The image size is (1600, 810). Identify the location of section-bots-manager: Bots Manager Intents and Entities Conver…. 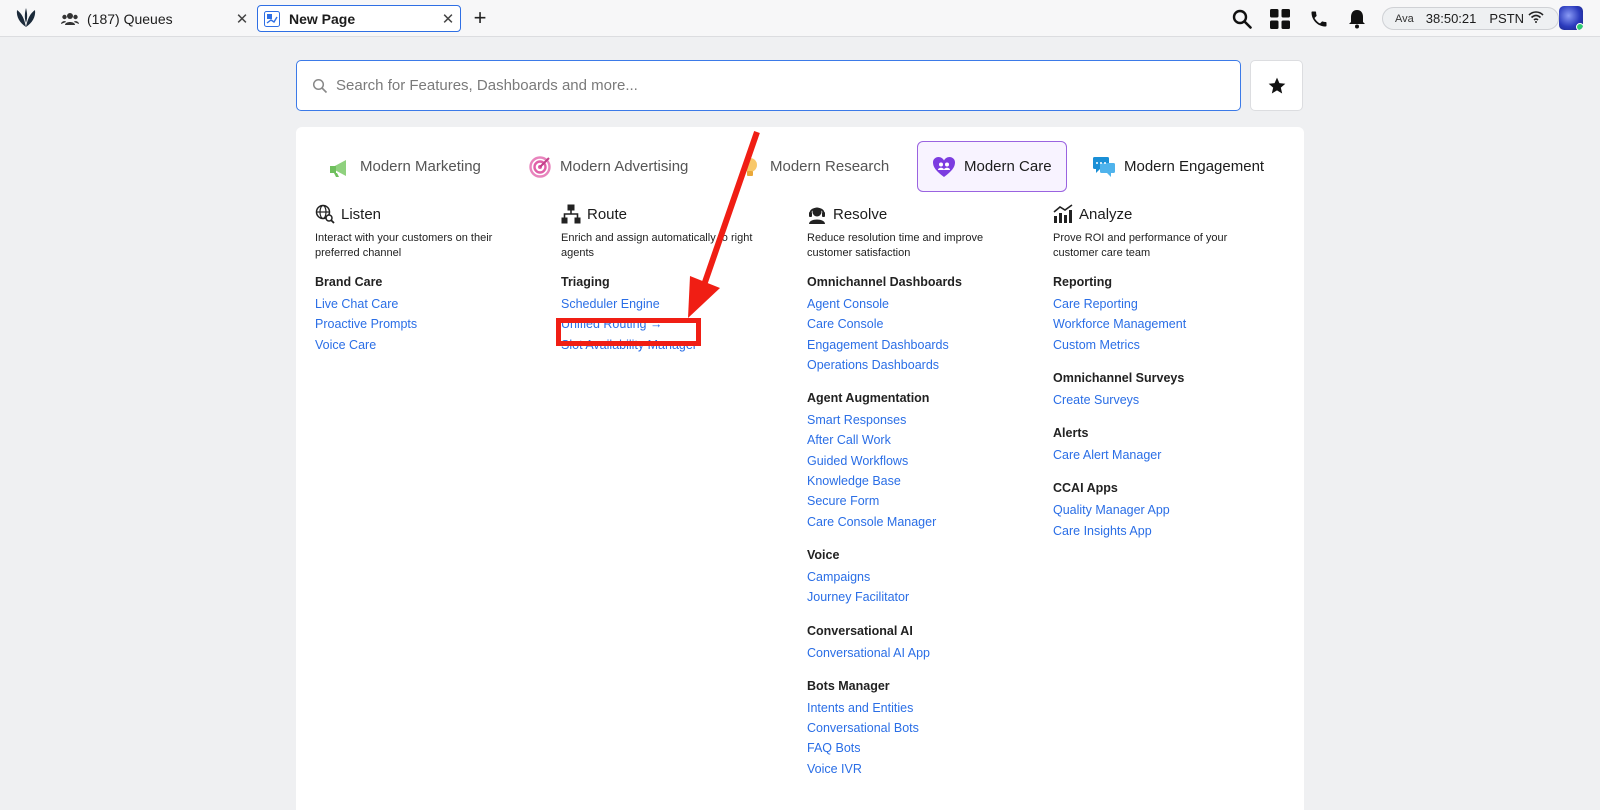
(927, 730).